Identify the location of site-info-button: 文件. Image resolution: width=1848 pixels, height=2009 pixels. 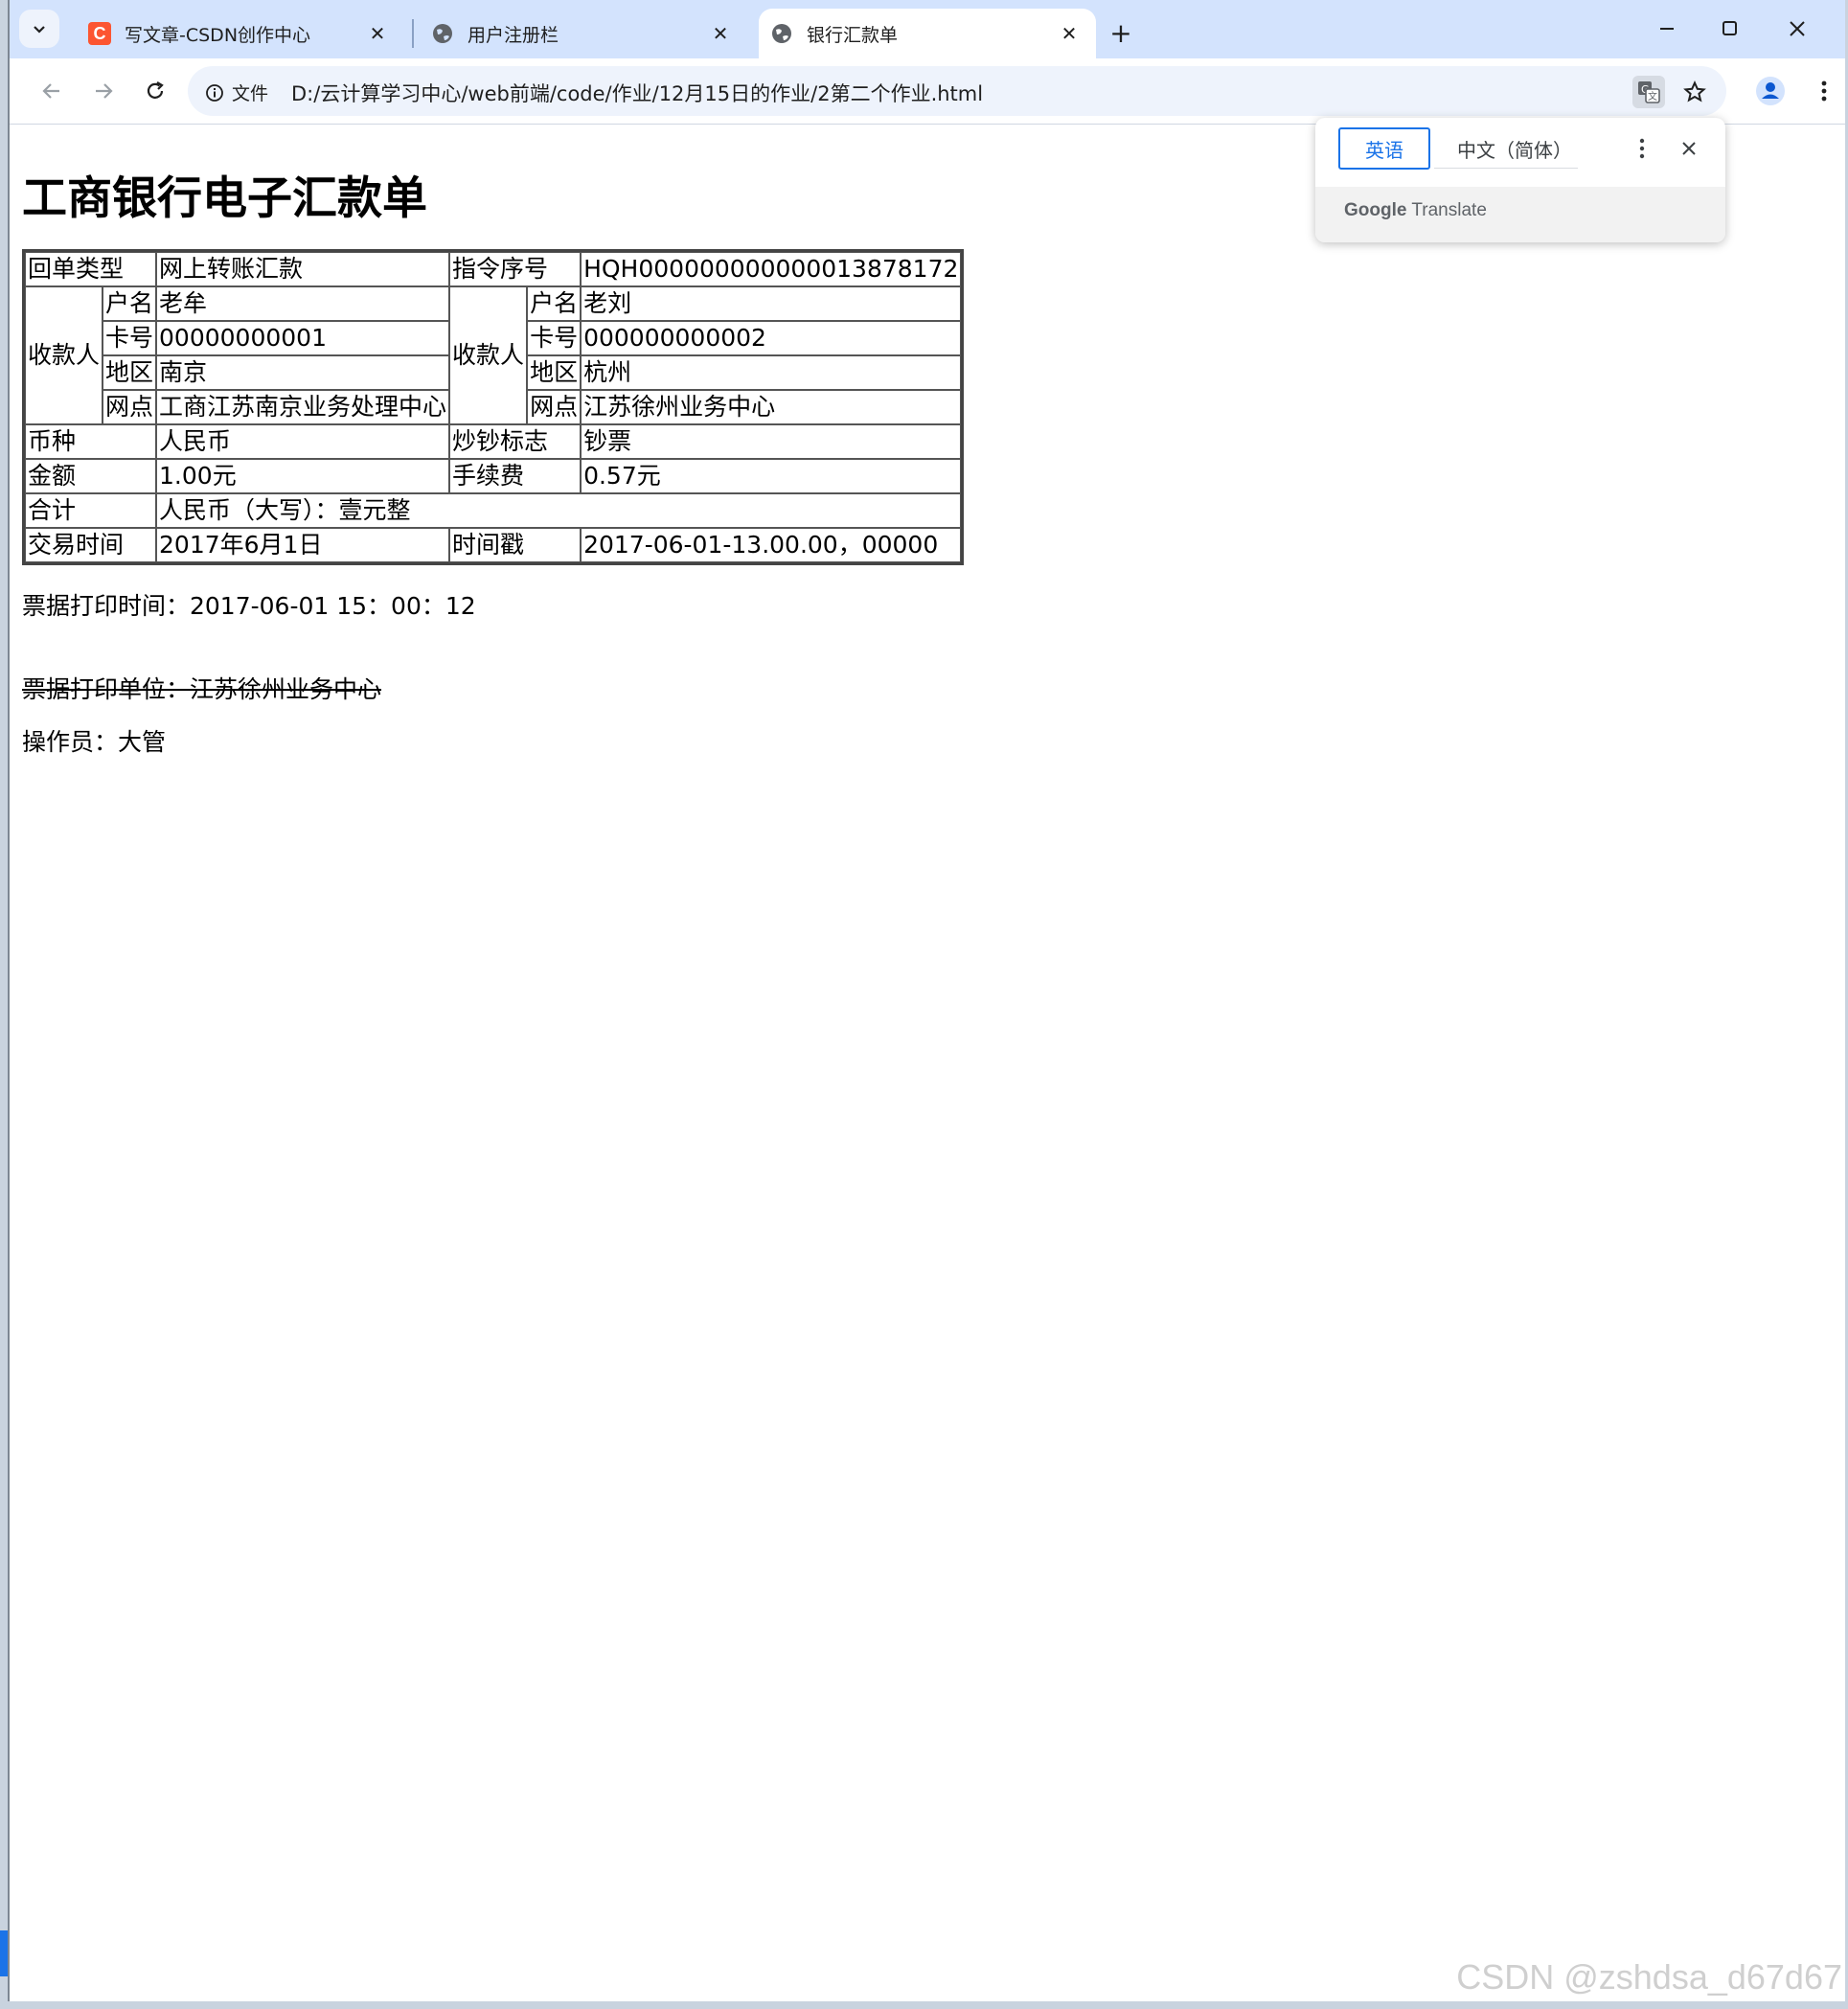
(236, 92).